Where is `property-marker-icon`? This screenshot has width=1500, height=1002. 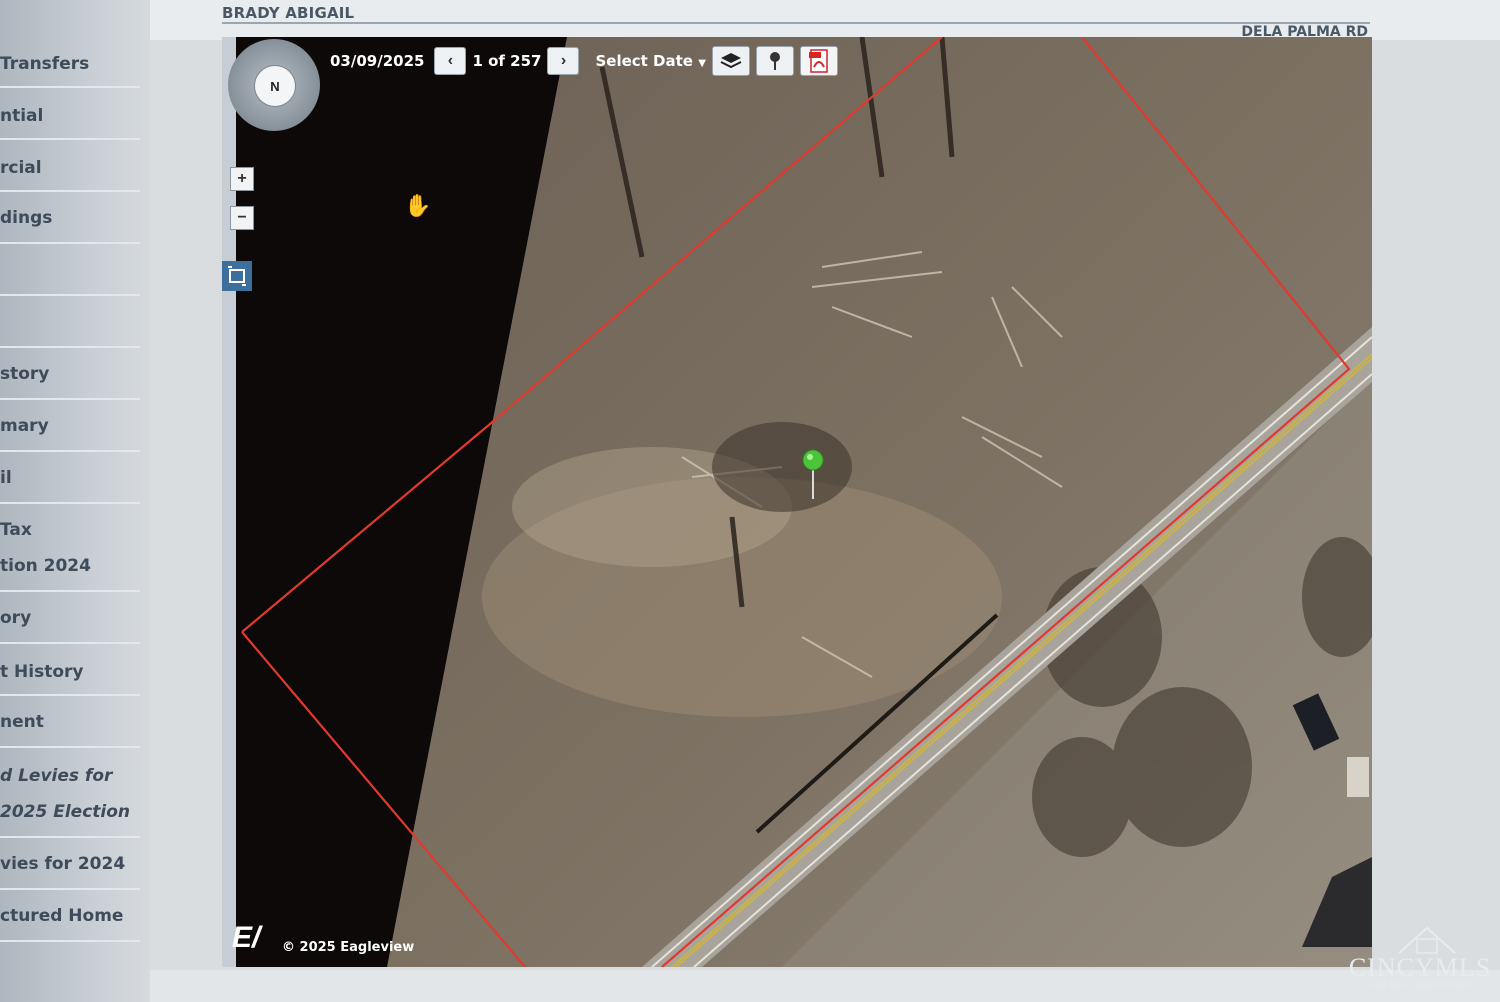 property-marker-icon is located at coordinates (813, 475).